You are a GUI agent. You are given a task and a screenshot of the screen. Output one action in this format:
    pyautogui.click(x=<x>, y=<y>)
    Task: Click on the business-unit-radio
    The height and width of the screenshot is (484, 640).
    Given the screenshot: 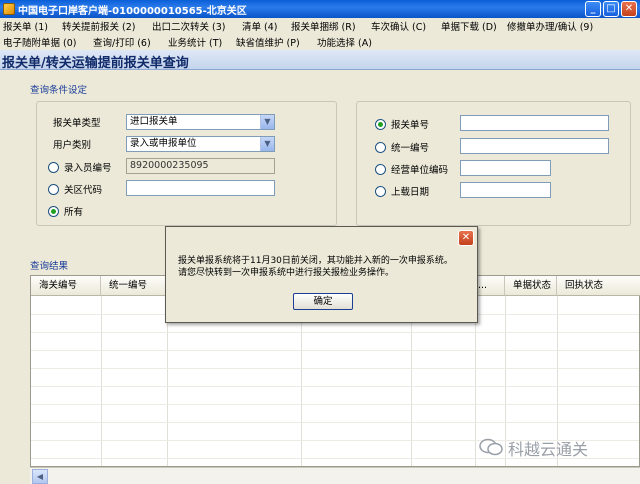 What is the action you would take?
    pyautogui.click(x=380, y=169)
    